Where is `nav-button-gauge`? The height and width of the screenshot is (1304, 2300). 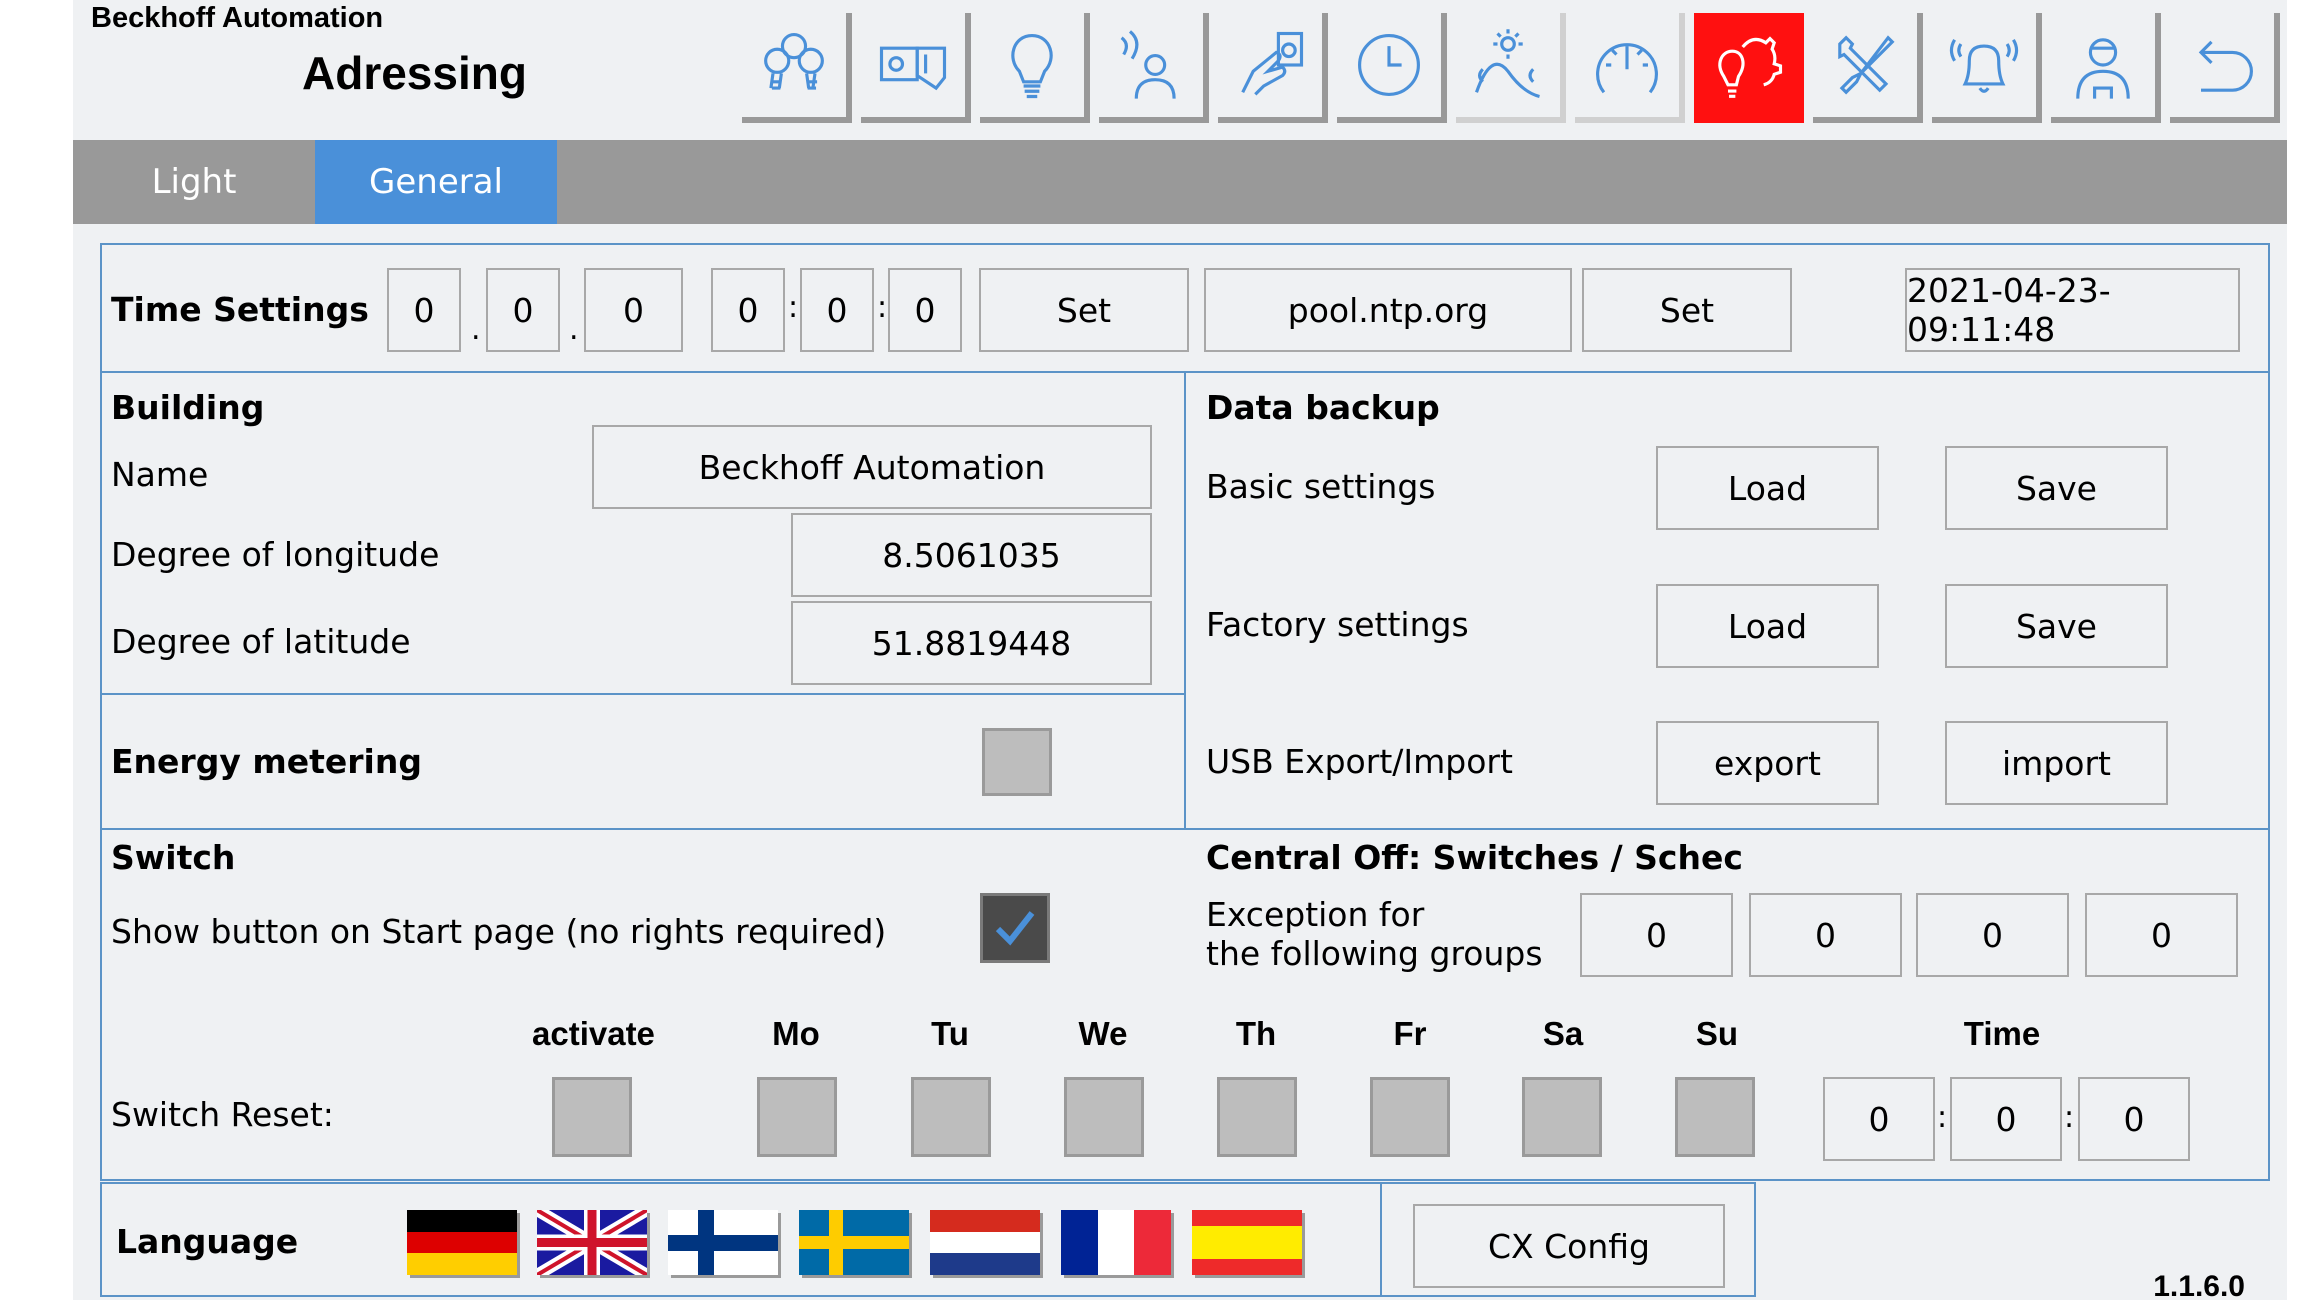
nav-button-gauge is located at coordinates (1630, 68).